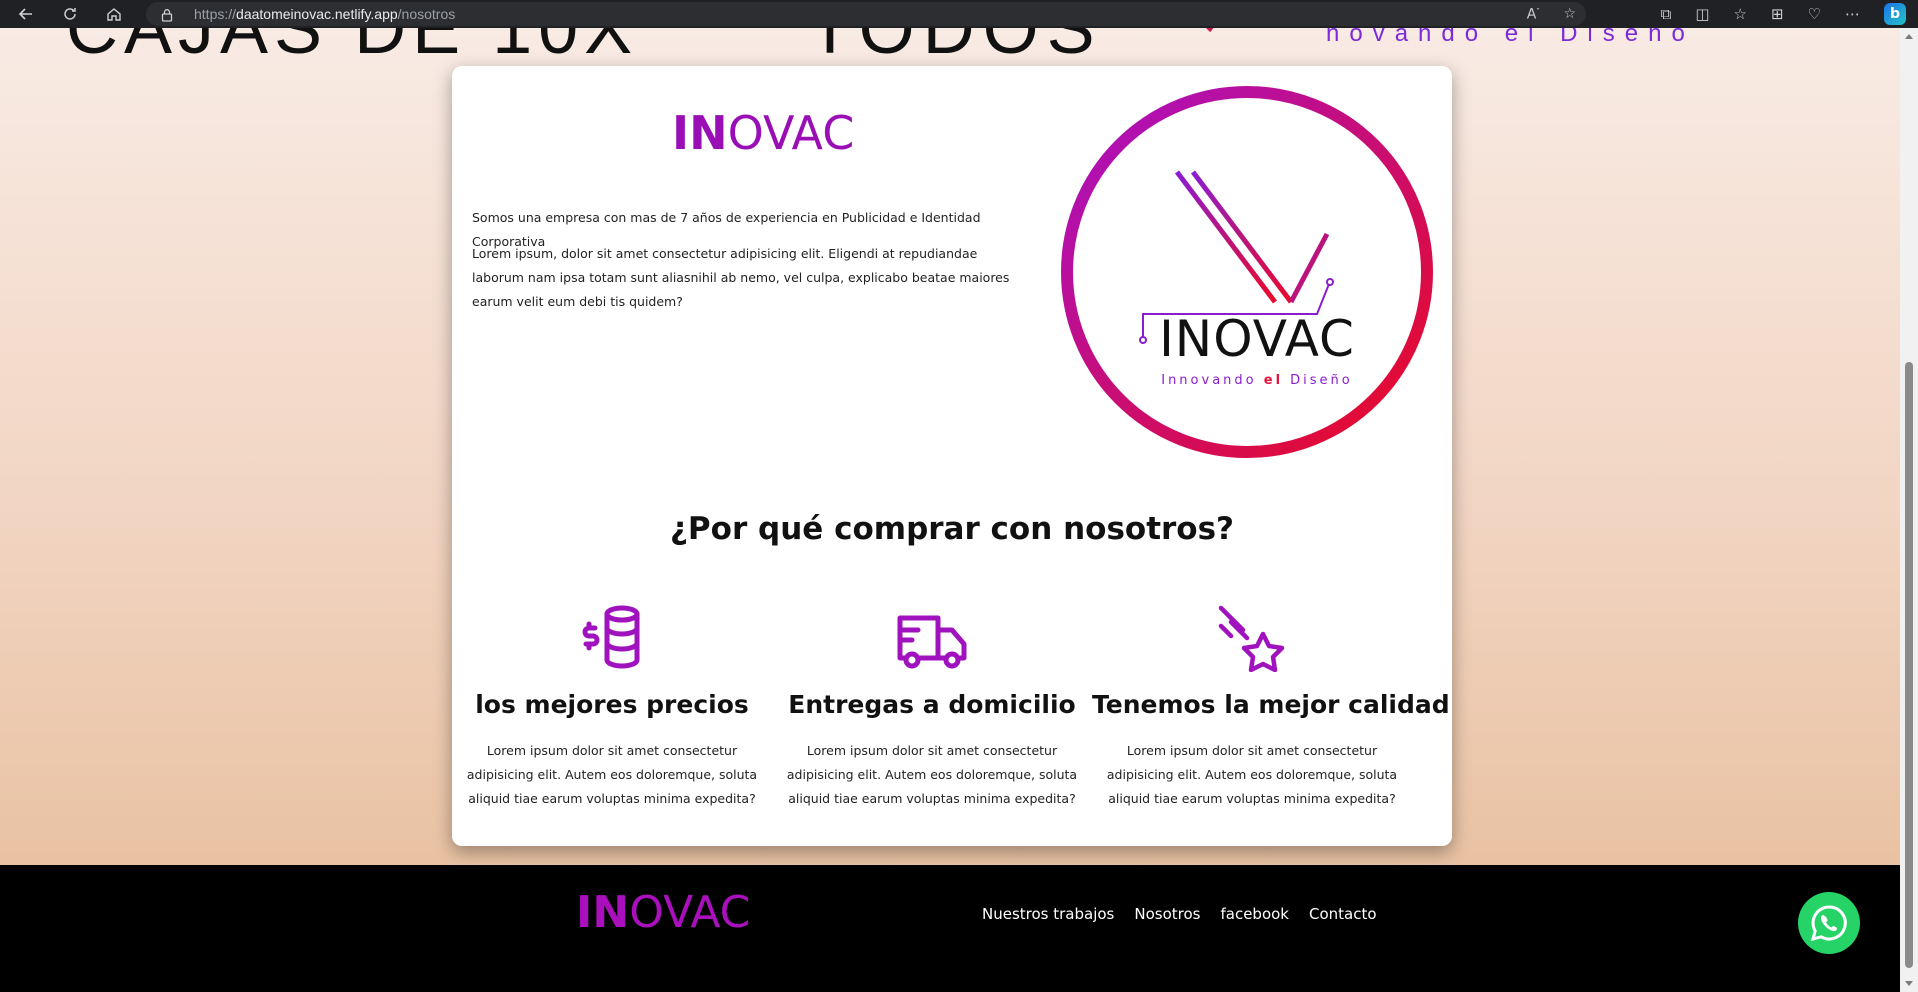 The image size is (1918, 992). I want to click on page-scrollbar, so click(1909, 510).